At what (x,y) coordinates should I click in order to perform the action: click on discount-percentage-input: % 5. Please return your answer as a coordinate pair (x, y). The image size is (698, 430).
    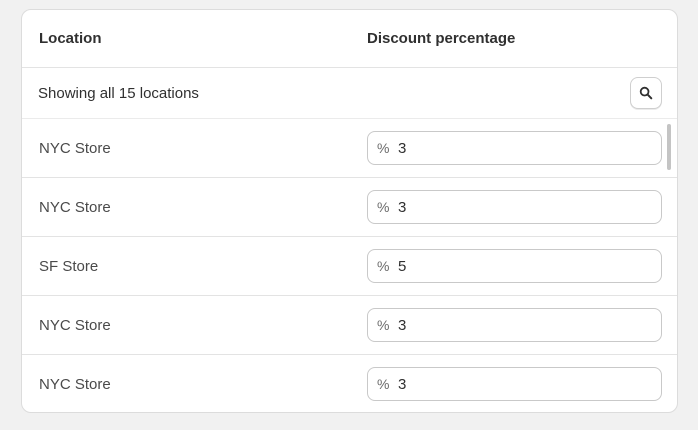
    Looking at the image, I should click on (514, 266).